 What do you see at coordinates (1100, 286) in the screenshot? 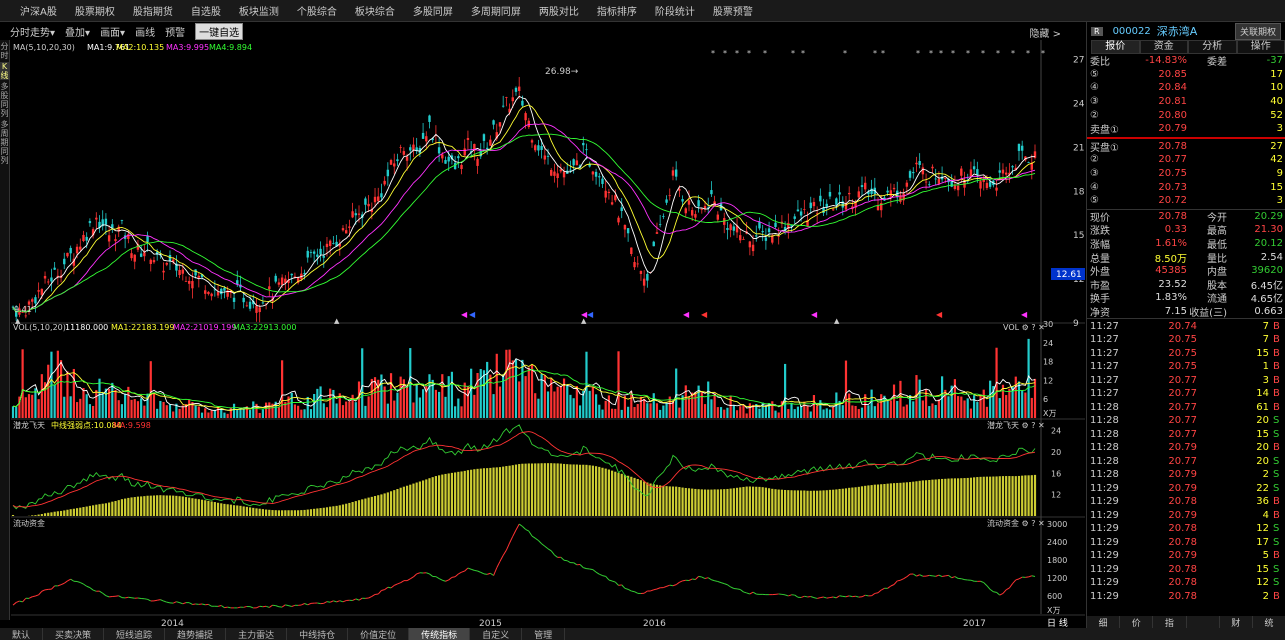
I see `stat-label: 市盈` at bounding box center [1100, 286].